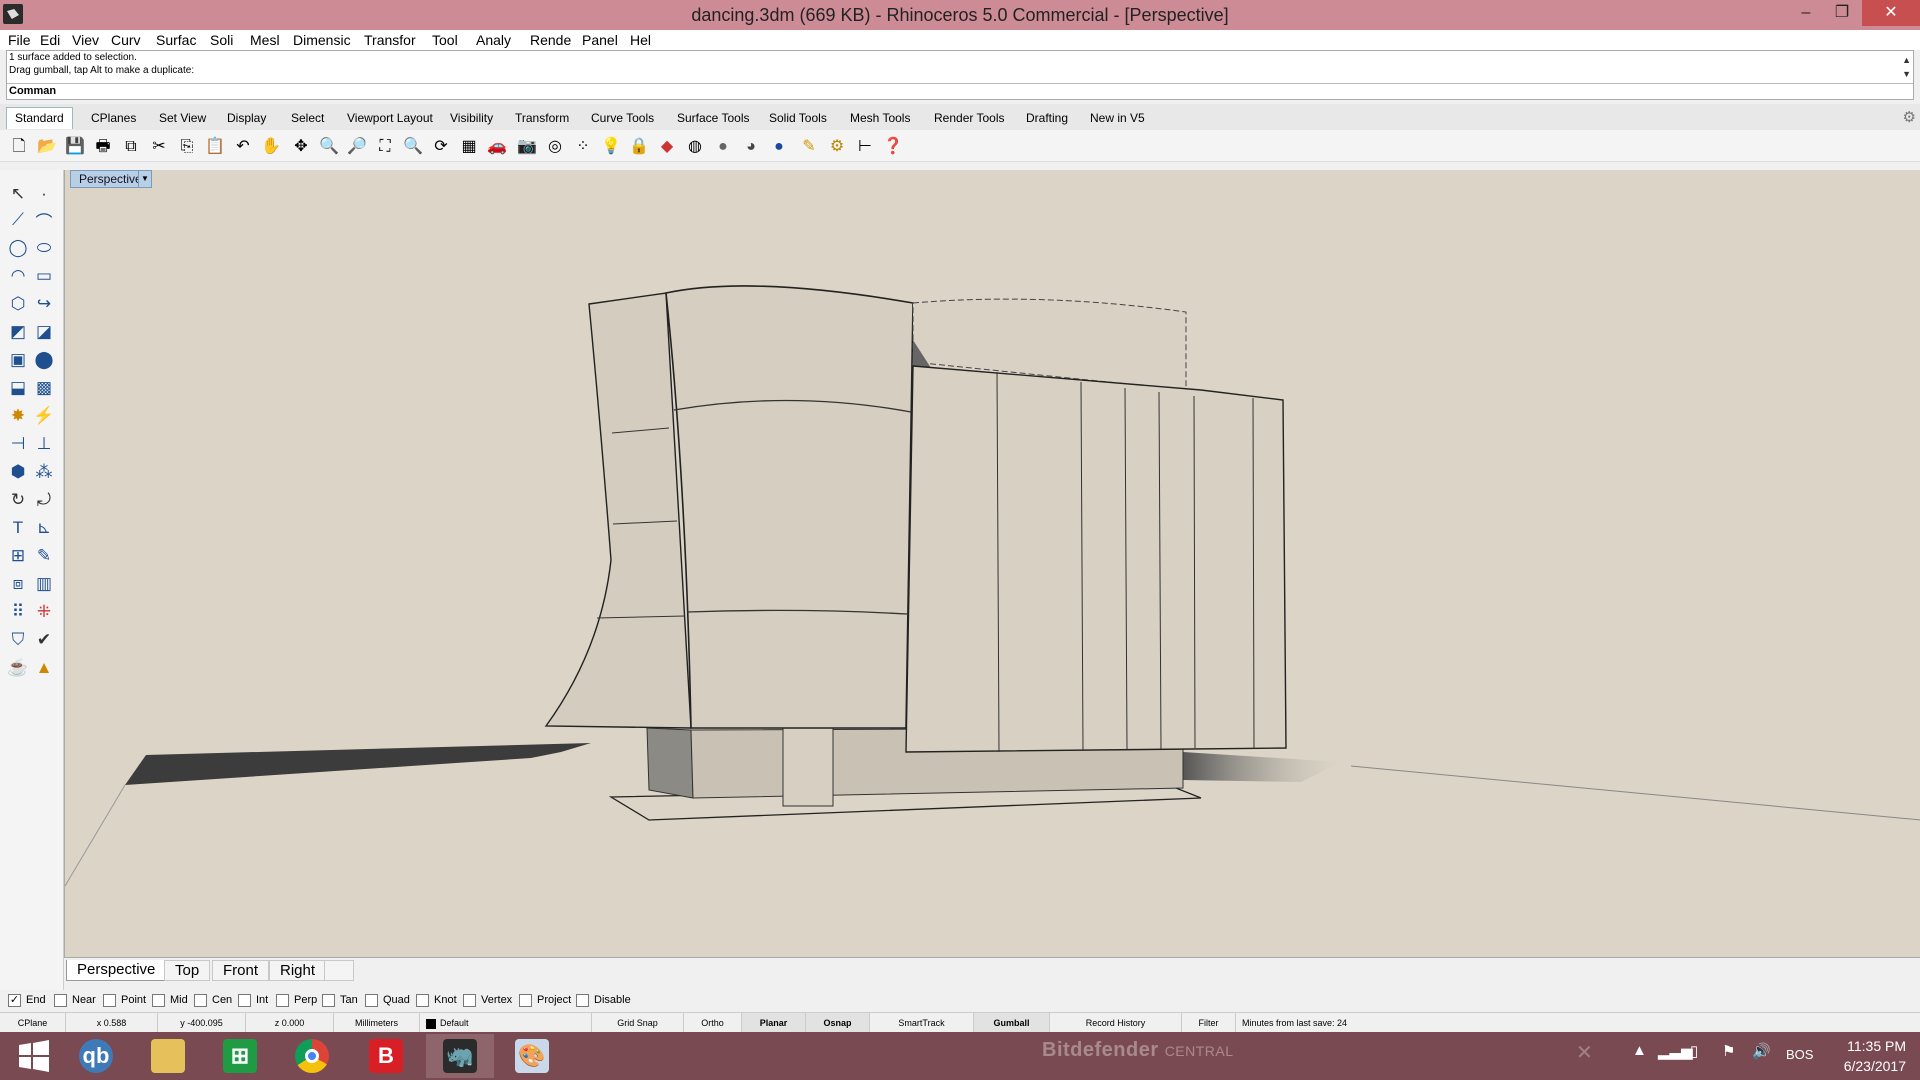 The image size is (1920, 1080). I want to click on color-wheel-icon: ◍, so click(695, 147).